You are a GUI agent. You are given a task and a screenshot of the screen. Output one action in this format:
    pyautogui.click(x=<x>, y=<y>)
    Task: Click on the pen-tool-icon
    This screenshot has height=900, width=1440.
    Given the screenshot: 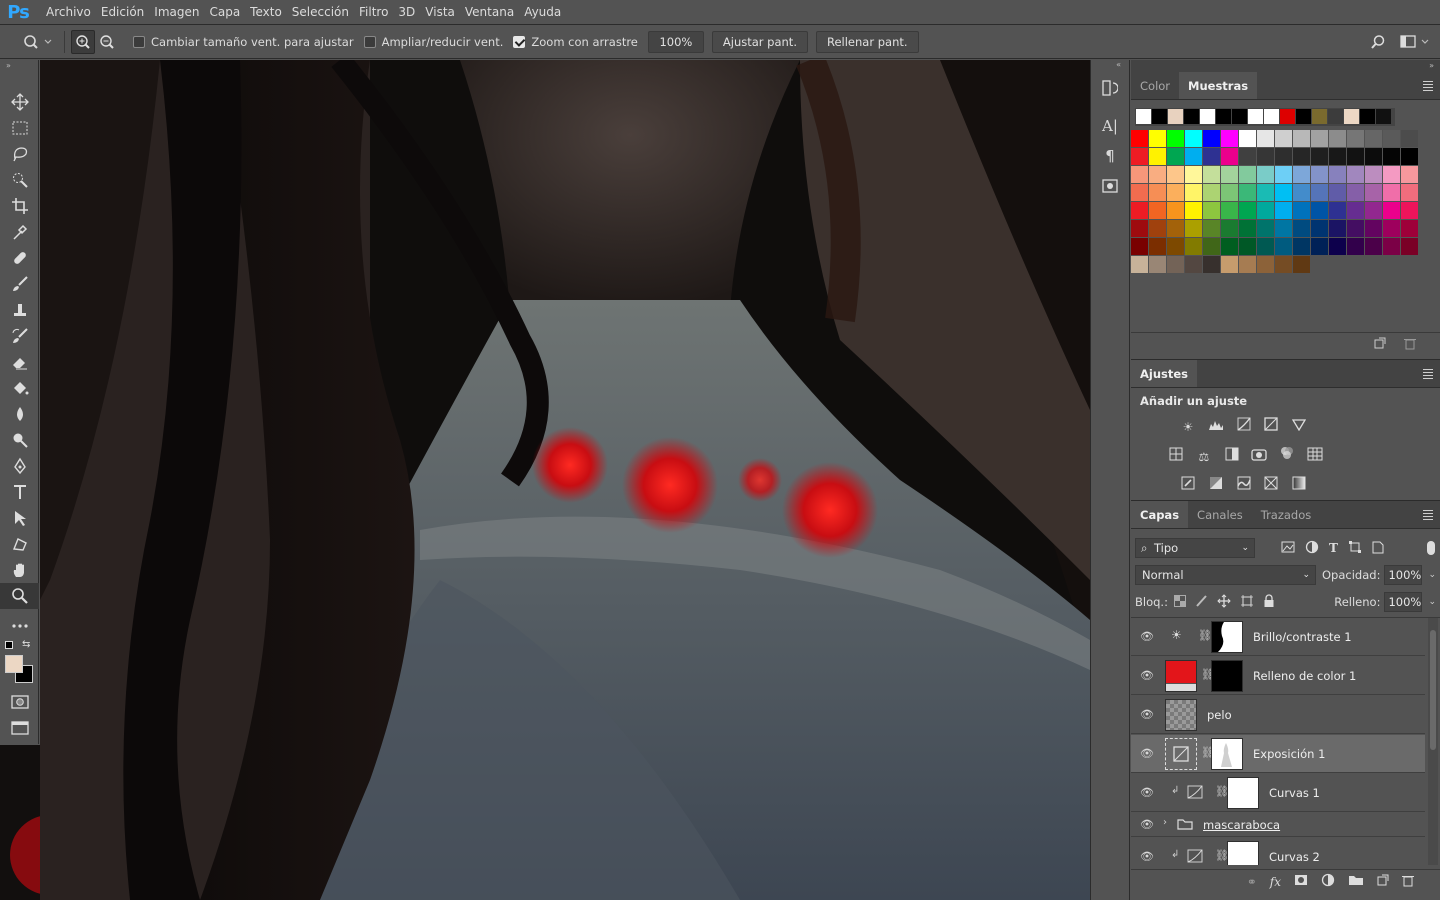 What is the action you would take?
    pyautogui.click(x=19, y=466)
    